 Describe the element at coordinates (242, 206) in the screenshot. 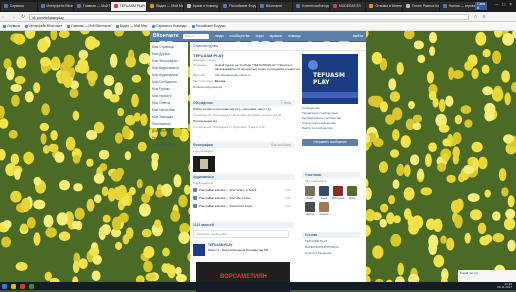

I see `audio-row: ZhenyaBoii Fabuda — Descent to Crete4:12` at that location.